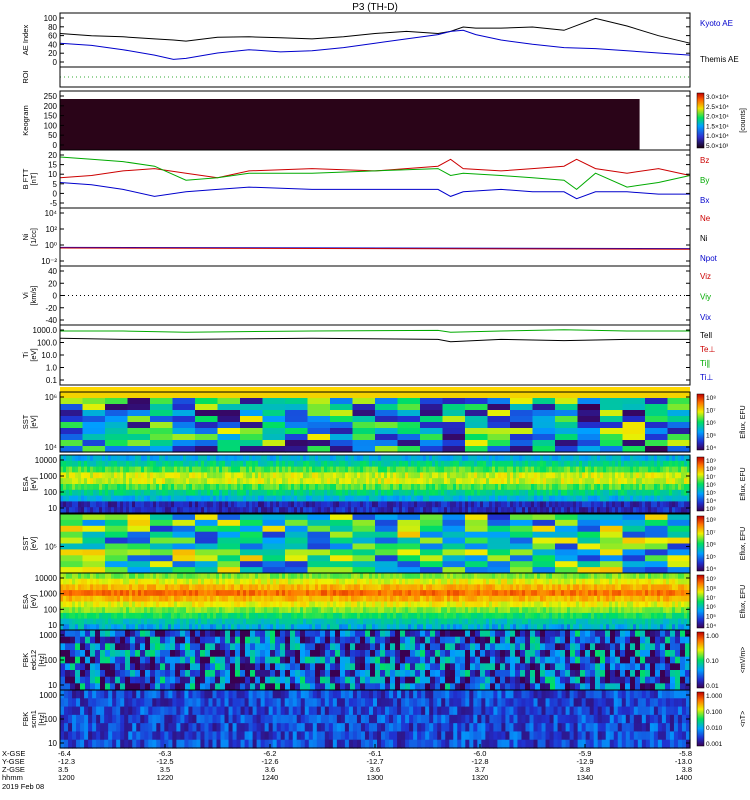 The height and width of the screenshot is (800, 750). I want to click on ylabel-line: Keogram, so click(25, 120).